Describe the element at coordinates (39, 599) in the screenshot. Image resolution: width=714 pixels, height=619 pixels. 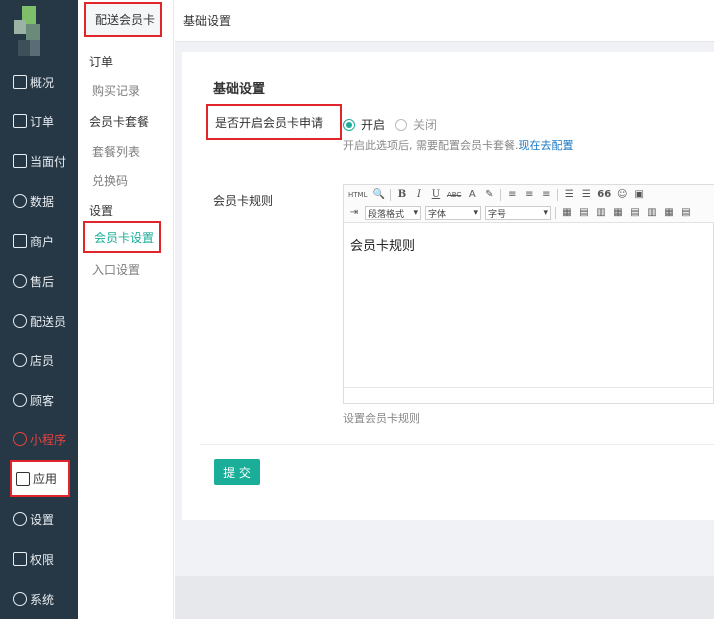
I see `nav-item-system: 系统` at that location.